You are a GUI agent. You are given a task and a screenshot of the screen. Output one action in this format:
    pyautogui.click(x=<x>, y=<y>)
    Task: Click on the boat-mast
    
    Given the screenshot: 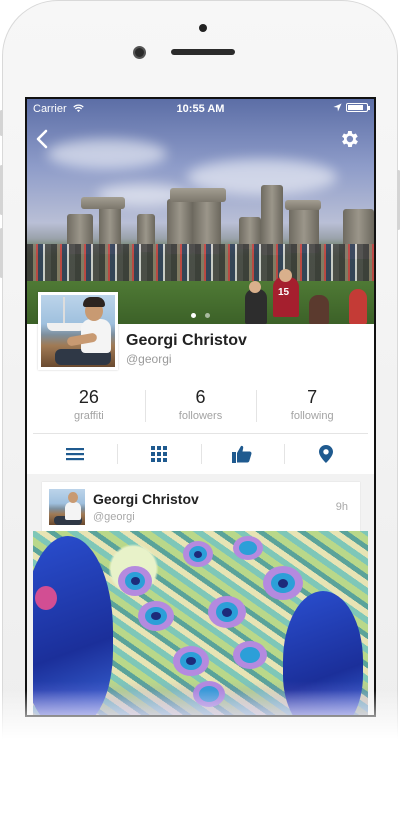 What is the action you would take?
    pyautogui.click(x=64, y=311)
    